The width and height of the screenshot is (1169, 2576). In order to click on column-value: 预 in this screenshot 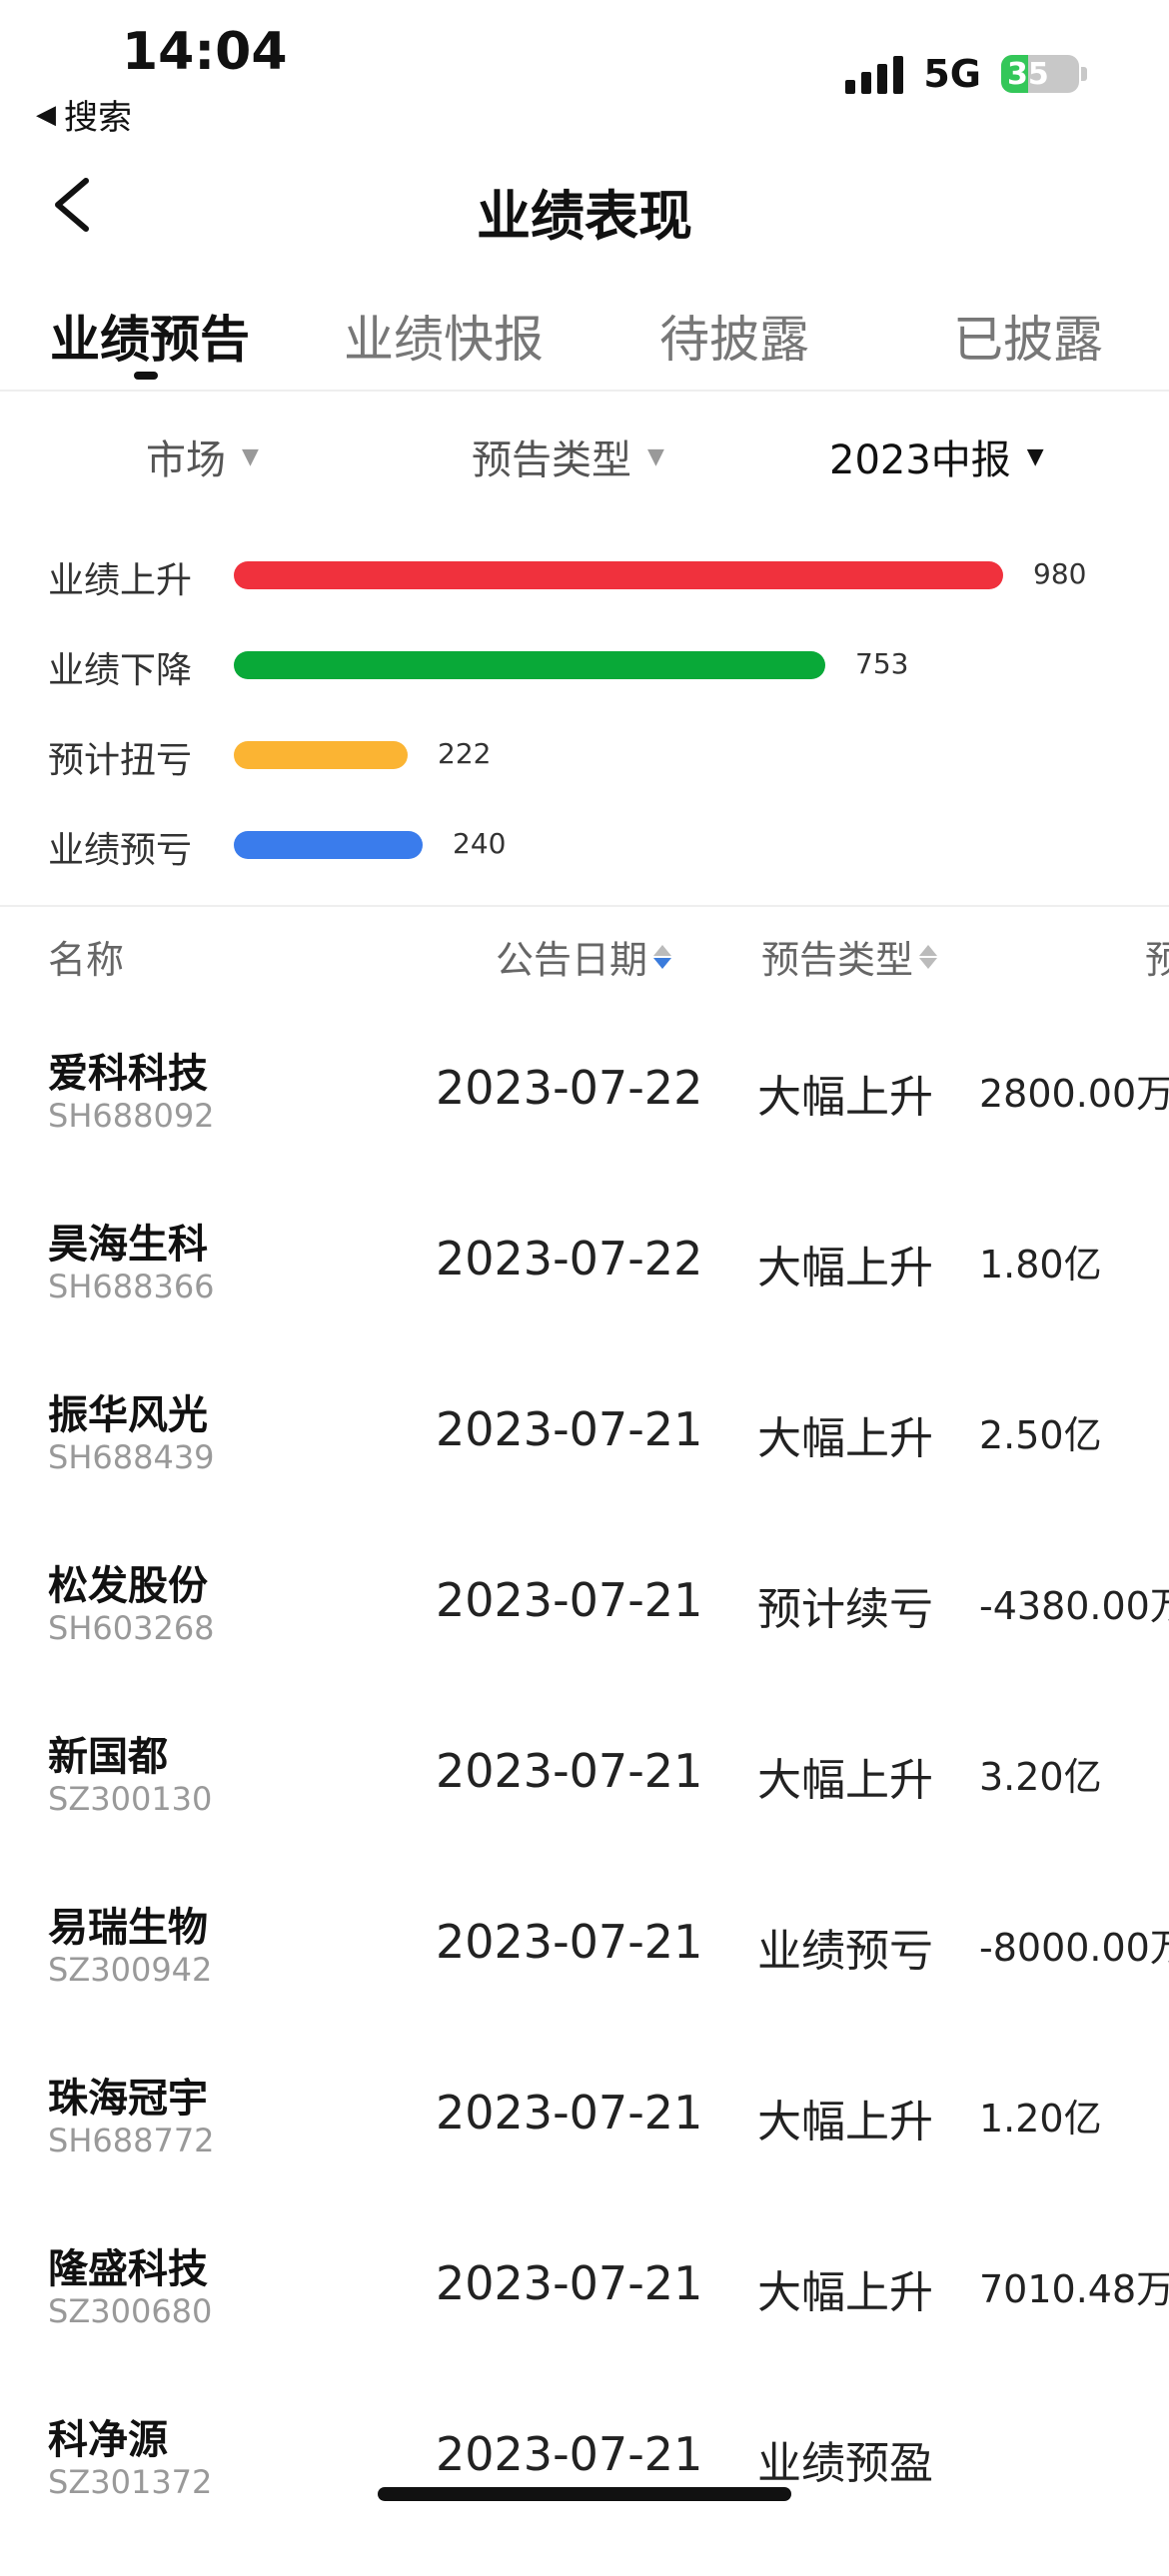, I will do `click(1157, 957)`.